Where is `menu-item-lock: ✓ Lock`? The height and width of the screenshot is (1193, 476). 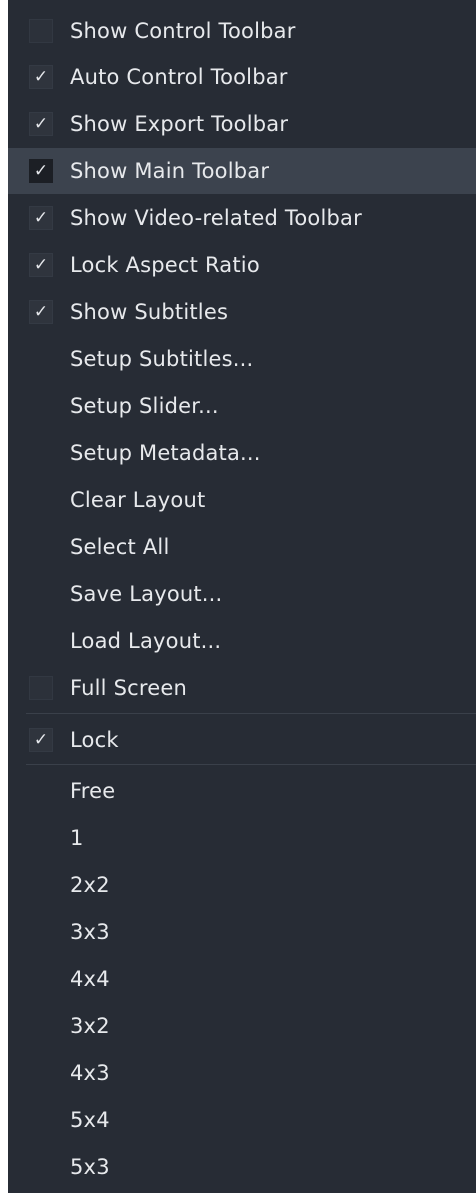 menu-item-lock: ✓ Lock is located at coordinates (242, 740).